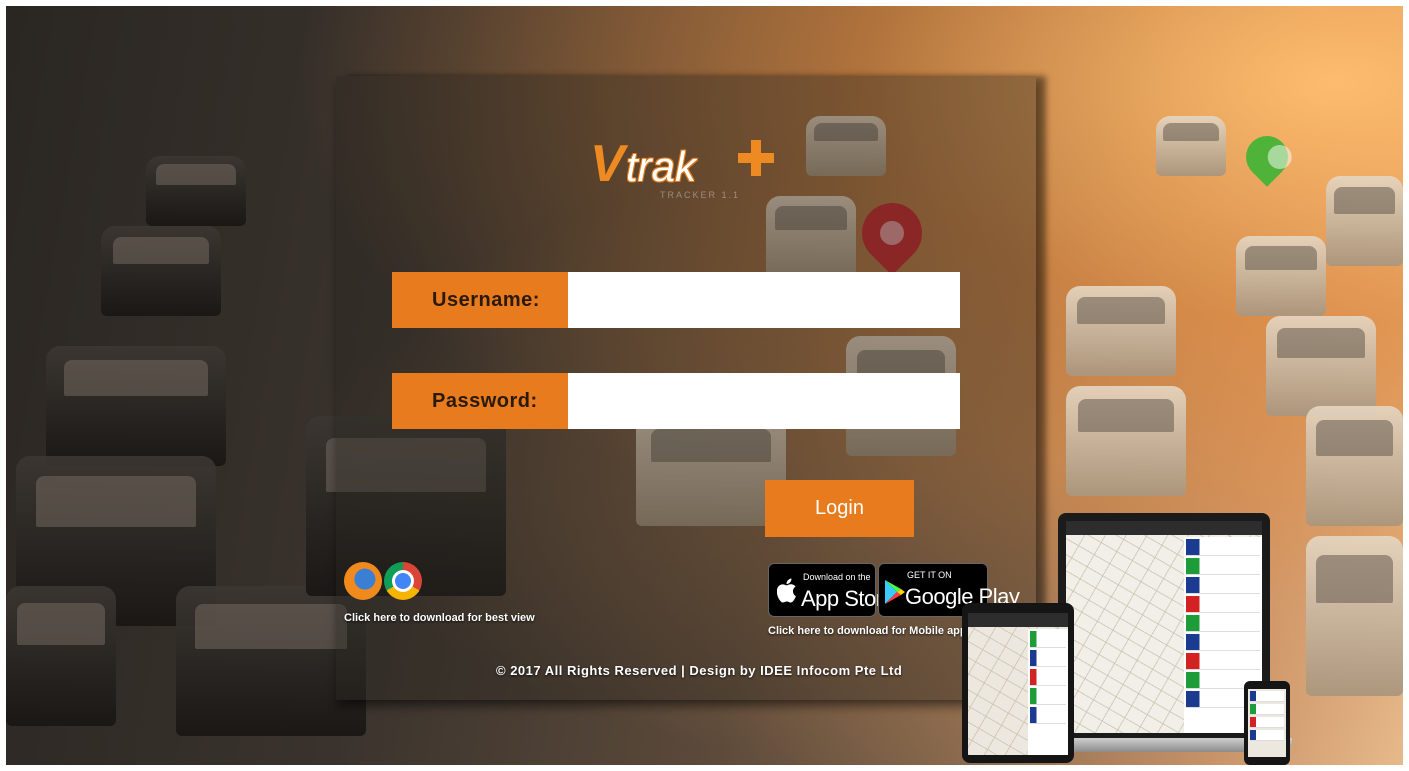 The image size is (1409, 771). What do you see at coordinates (837, 577) in the screenshot?
I see `app-store-small-text: Download on the` at bounding box center [837, 577].